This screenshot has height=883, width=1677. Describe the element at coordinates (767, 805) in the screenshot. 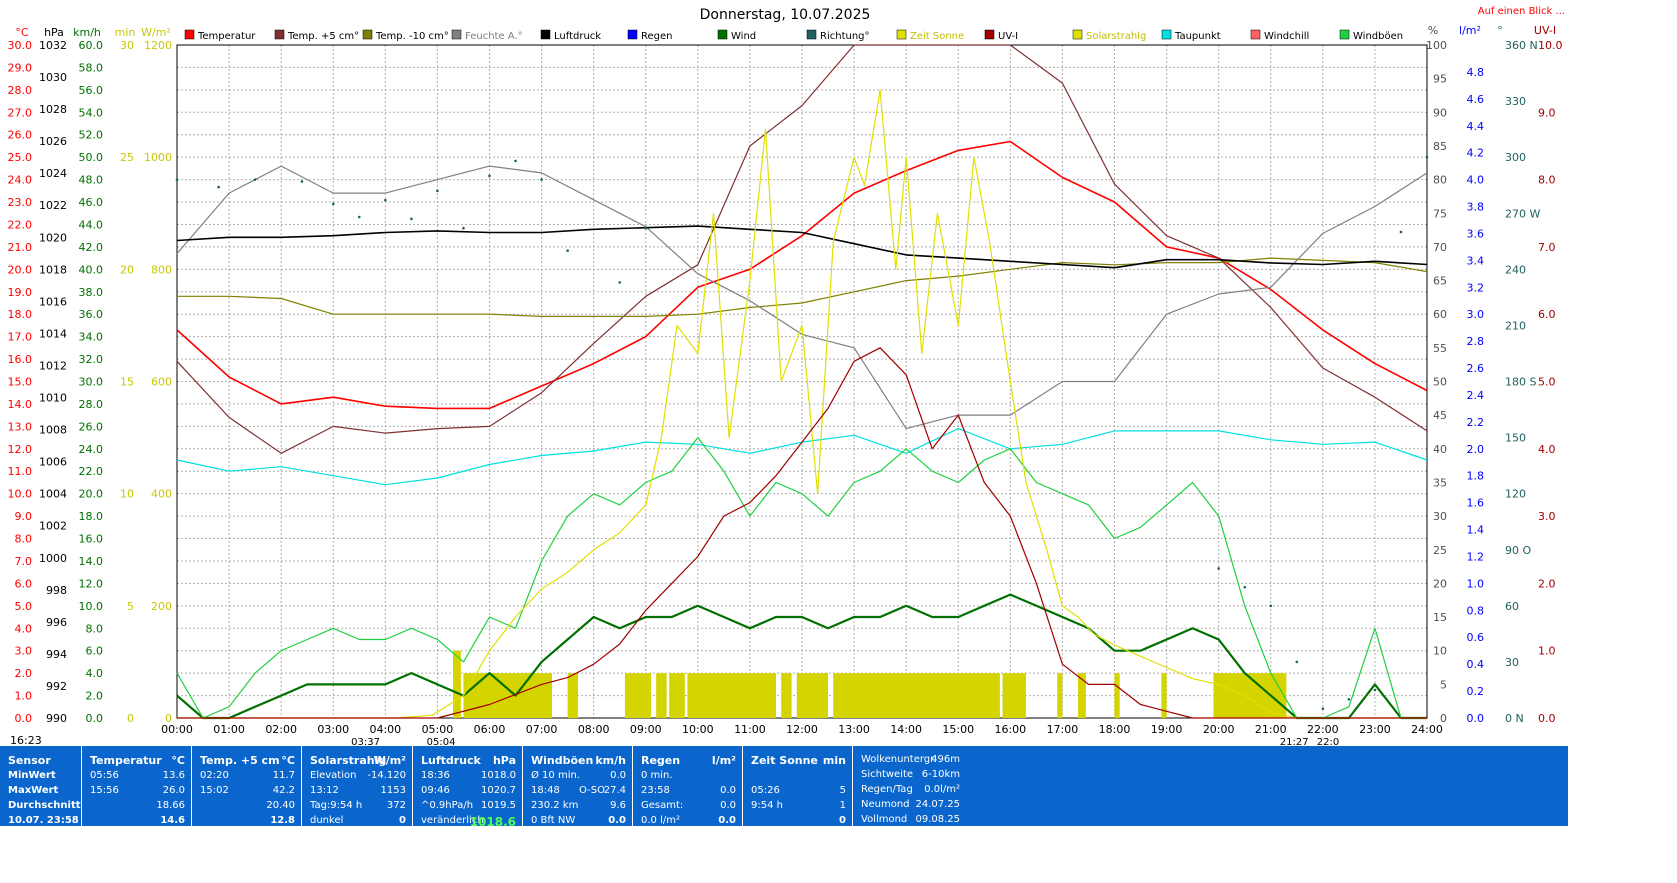

I see `stats-sun-row-label: 9:54 h` at that location.